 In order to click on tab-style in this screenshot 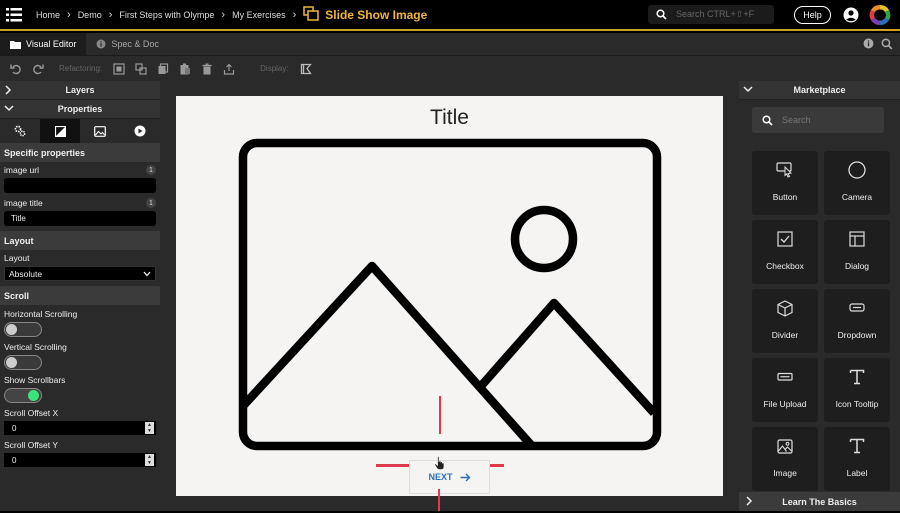, I will do `click(60, 131)`.